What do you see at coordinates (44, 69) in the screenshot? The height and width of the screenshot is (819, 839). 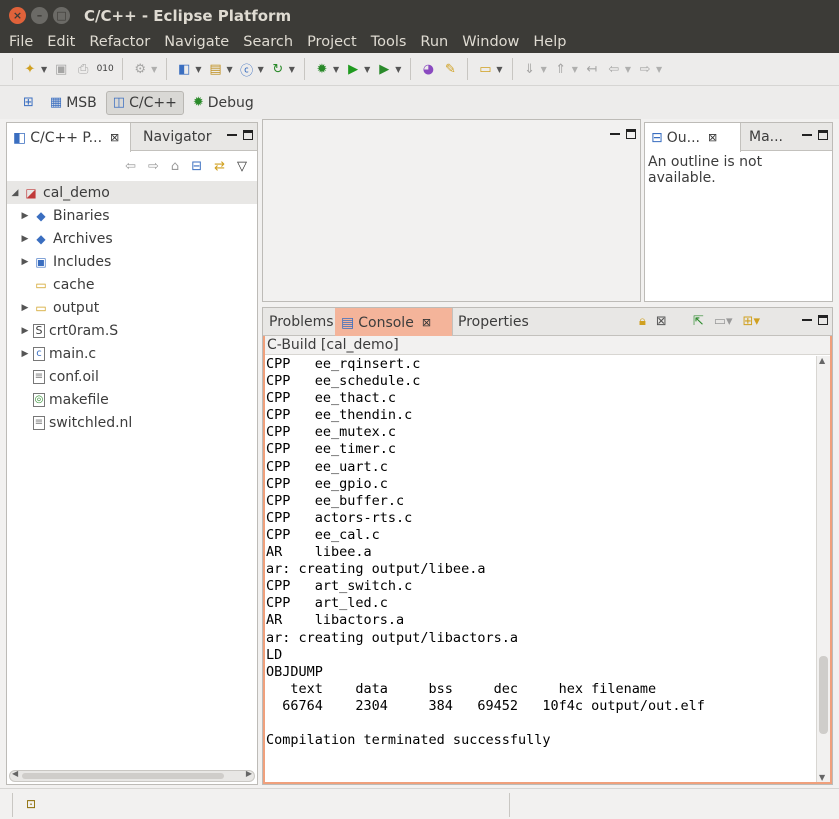 I see `new-dropdown-icon: ▼` at bounding box center [44, 69].